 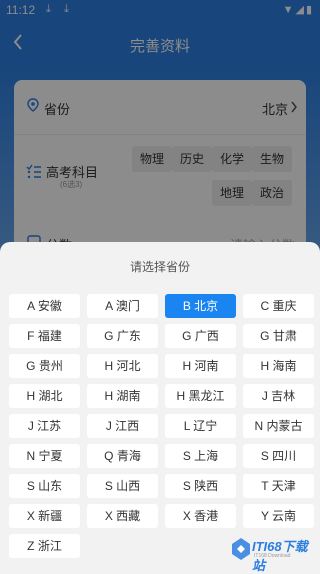 What do you see at coordinates (278, 306) in the screenshot?
I see `province-option: C 重庆` at bounding box center [278, 306].